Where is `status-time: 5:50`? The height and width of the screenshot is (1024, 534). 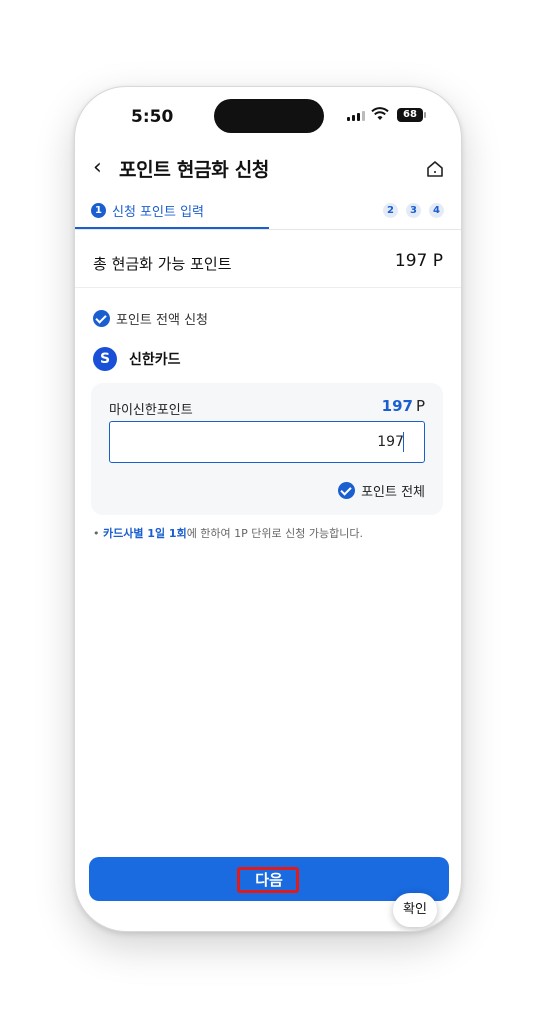
status-time: 5:50 is located at coordinates (152, 117).